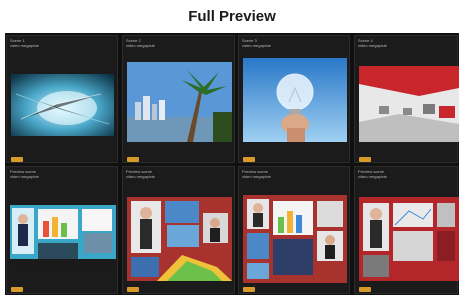 The width and height of the screenshot is (464, 295). I want to click on preview-panel-7: Preview scene video megapixie, so click(294, 230).